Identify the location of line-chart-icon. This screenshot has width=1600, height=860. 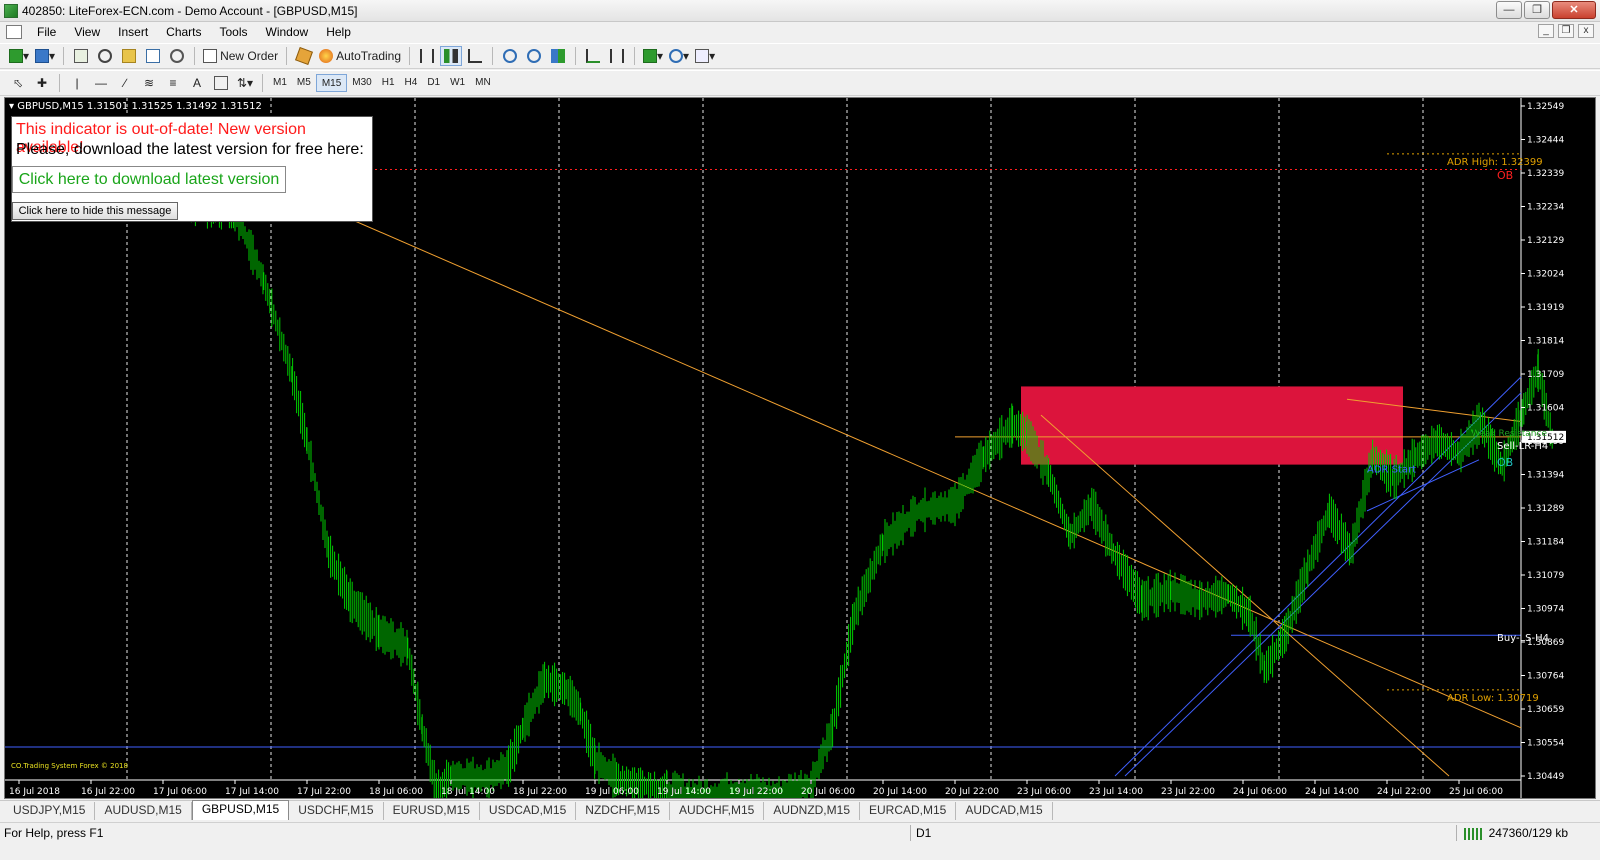
(475, 56).